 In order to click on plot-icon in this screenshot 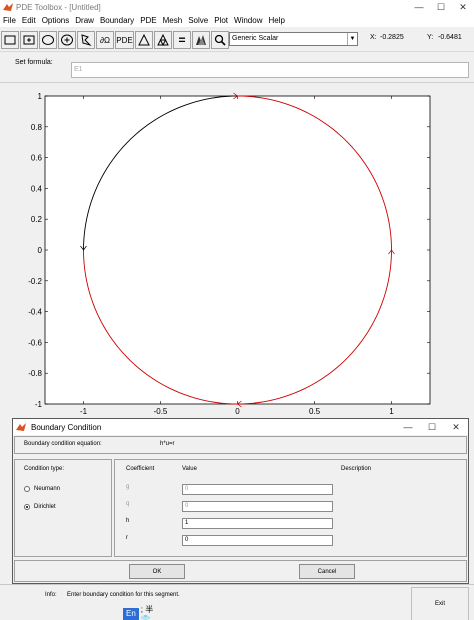, I will do `click(201, 40)`.